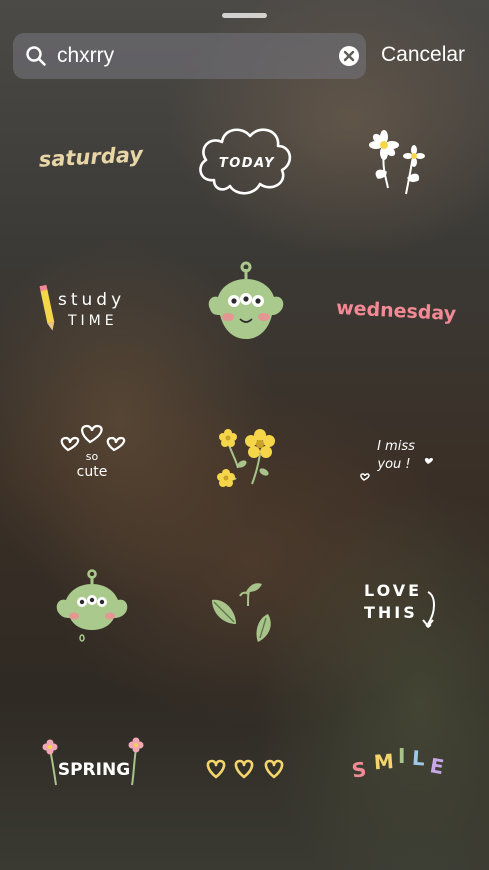 The height and width of the screenshot is (870, 489). I want to click on sticker-spring-text: SPRING, so click(94, 770).